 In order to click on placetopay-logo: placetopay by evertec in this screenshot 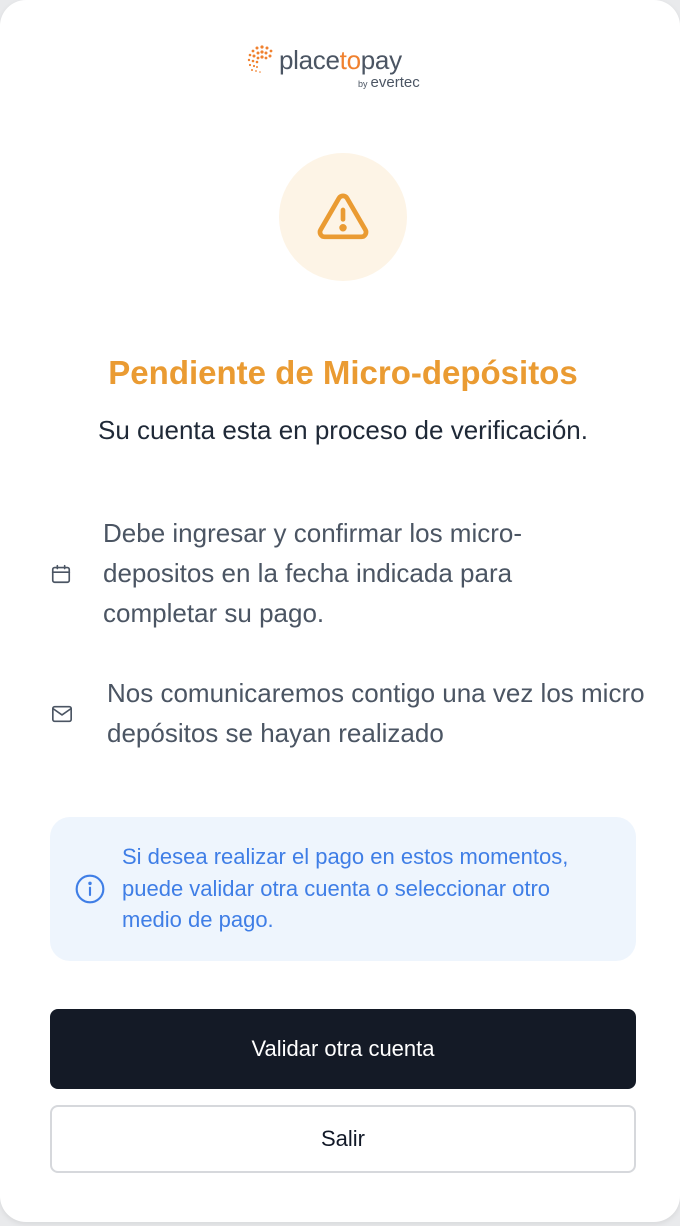, I will do `click(346, 68)`.